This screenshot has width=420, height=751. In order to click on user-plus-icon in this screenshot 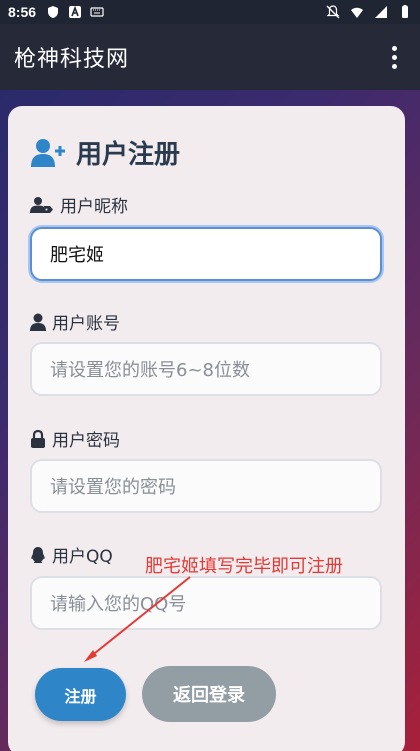, I will do `click(48, 152)`.